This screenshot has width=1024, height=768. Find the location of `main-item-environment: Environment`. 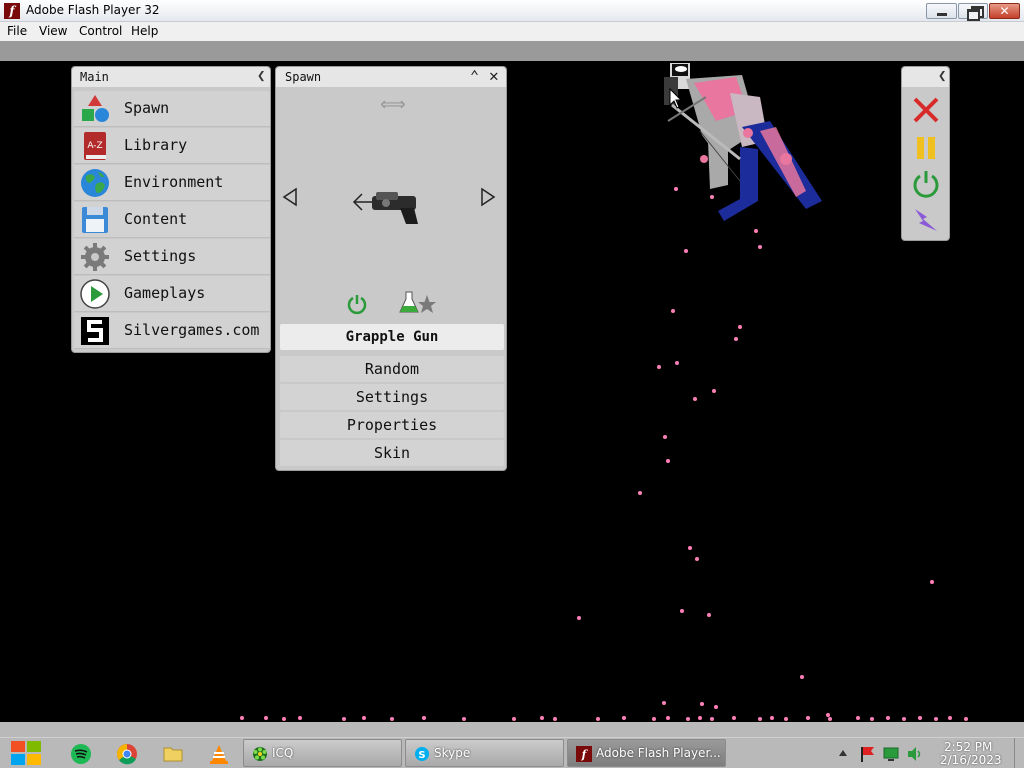

main-item-environment: Environment is located at coordinates (172, 183).